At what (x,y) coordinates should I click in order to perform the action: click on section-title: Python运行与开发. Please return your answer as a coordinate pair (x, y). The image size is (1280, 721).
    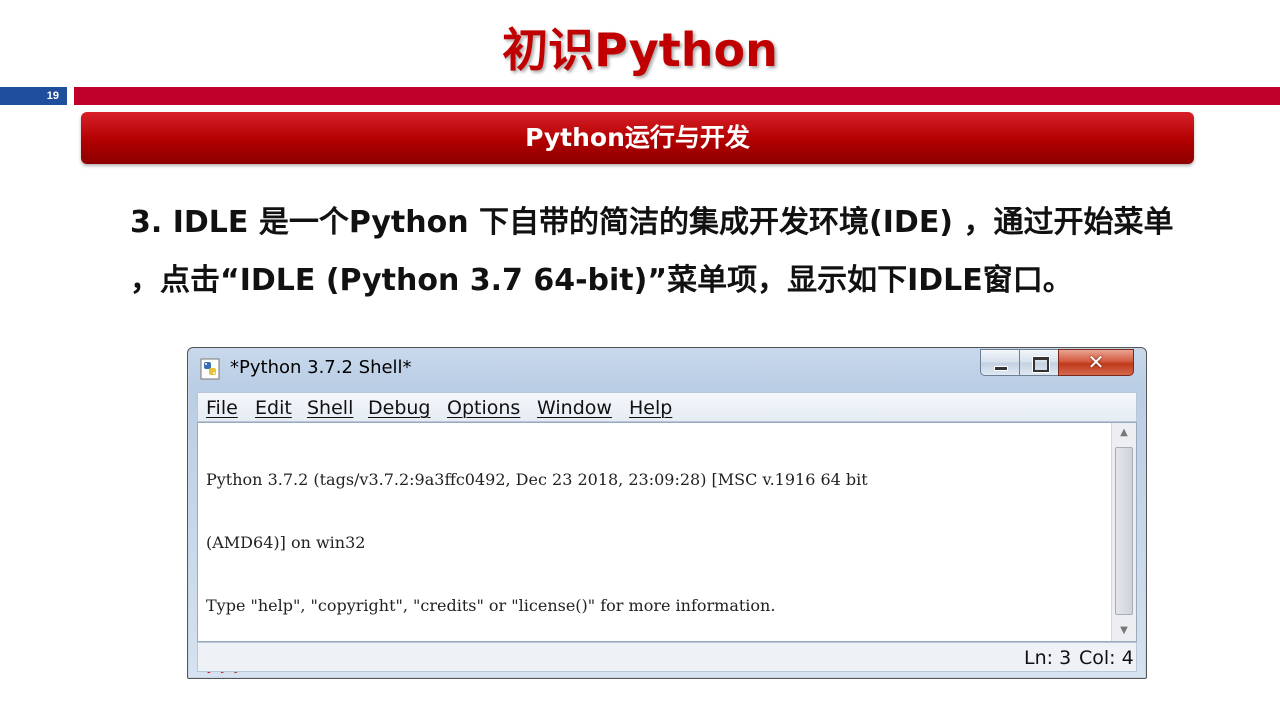
    Looking at the image, I should click on (637, 137).